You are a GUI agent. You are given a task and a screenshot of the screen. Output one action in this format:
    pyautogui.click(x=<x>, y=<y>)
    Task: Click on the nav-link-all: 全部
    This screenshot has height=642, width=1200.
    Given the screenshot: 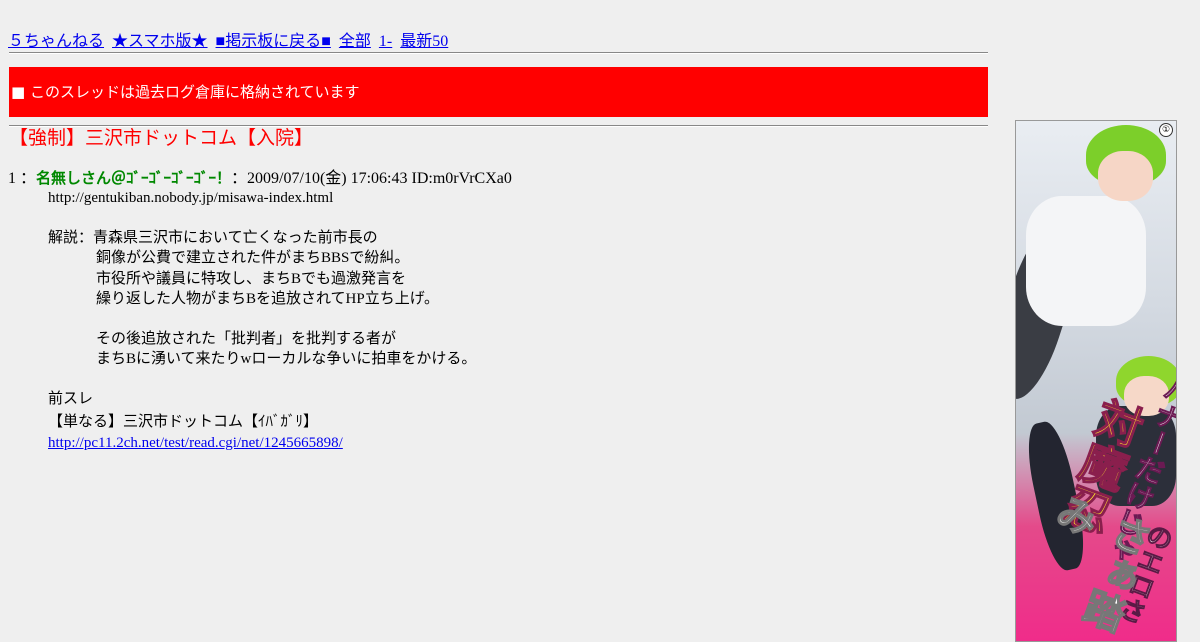 What is the action you would take?
    pyautogui.click(x=355, y=41)
    